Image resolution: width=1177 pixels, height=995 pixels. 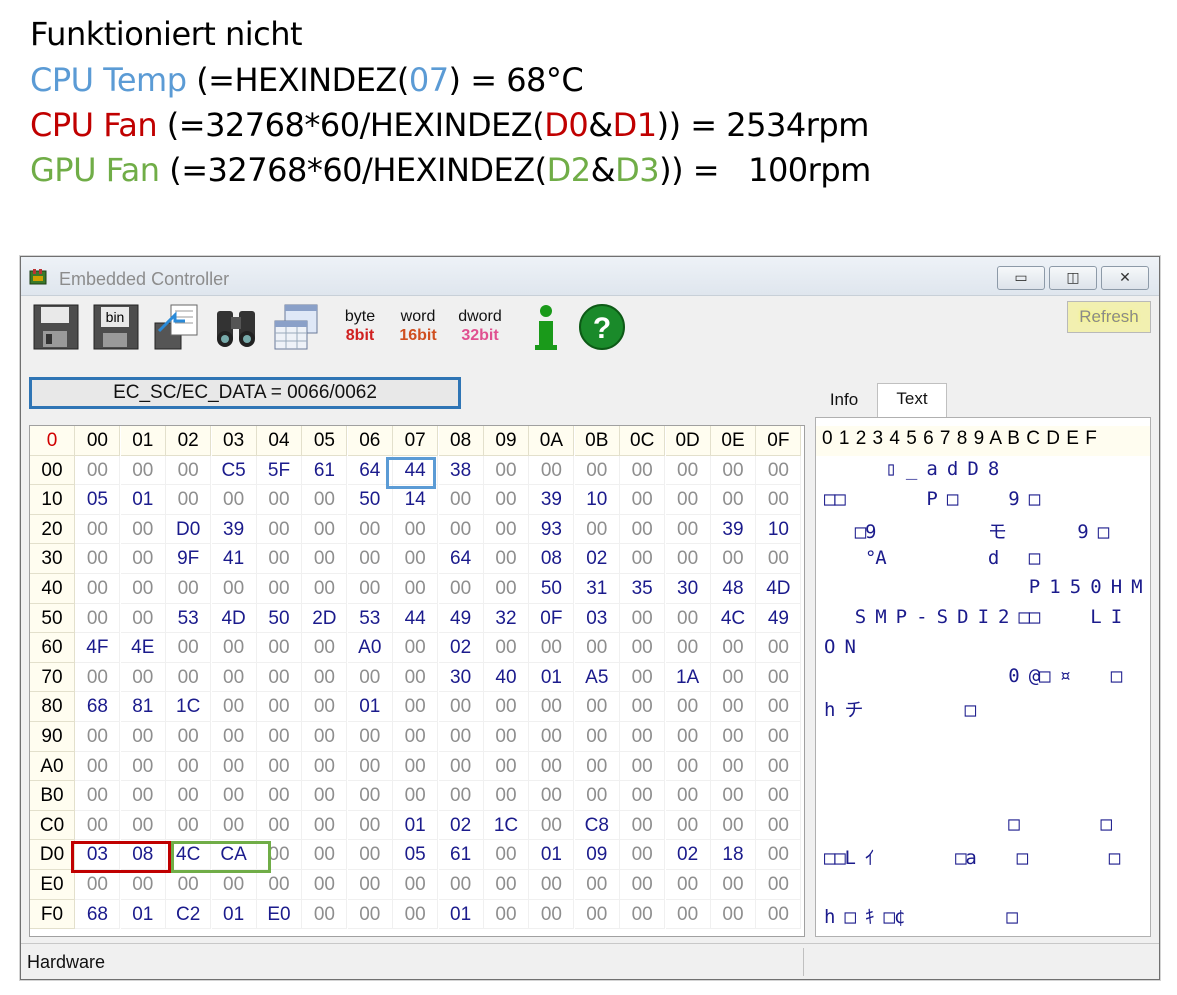 What do you see at coordinates (546, 327) in the screenshot?
I see `info-button` at bounding box center [546, 327].